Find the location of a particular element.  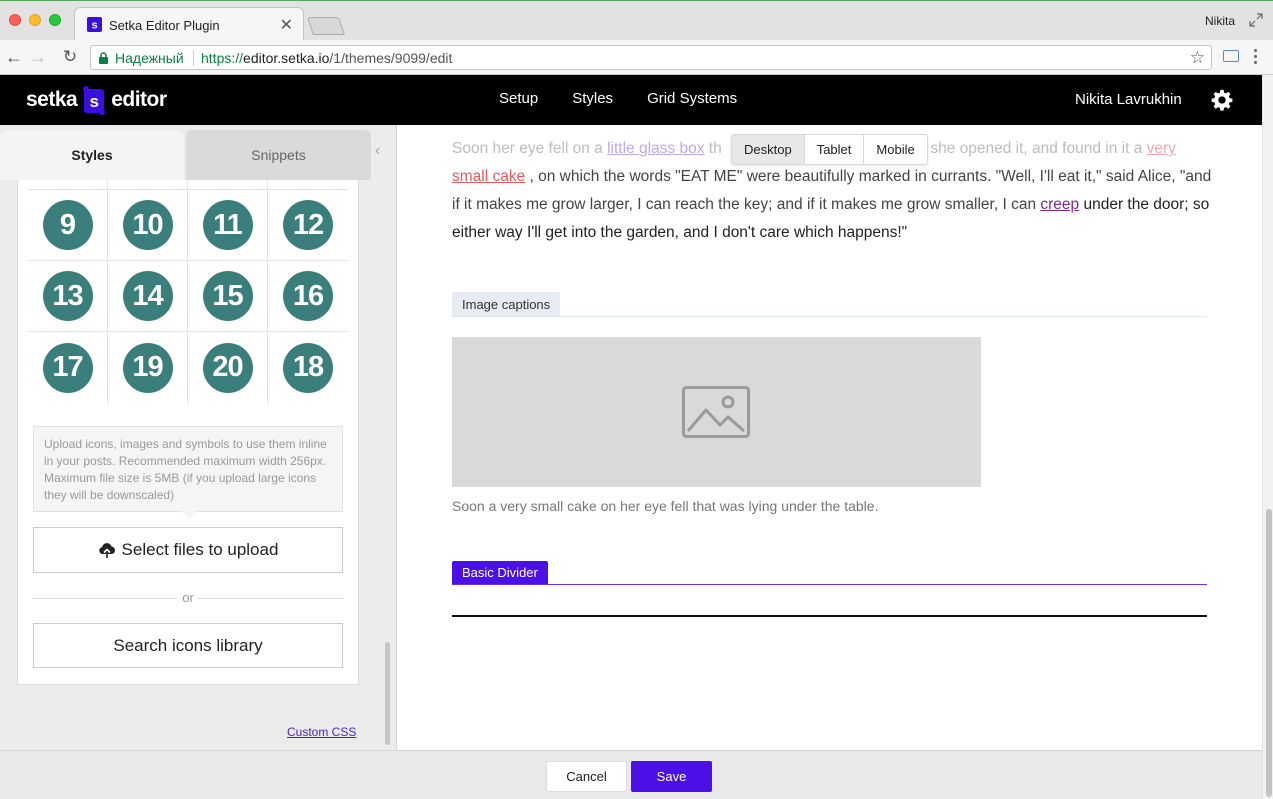

reload-icon: ↻ is located at coordinates (70, 57).